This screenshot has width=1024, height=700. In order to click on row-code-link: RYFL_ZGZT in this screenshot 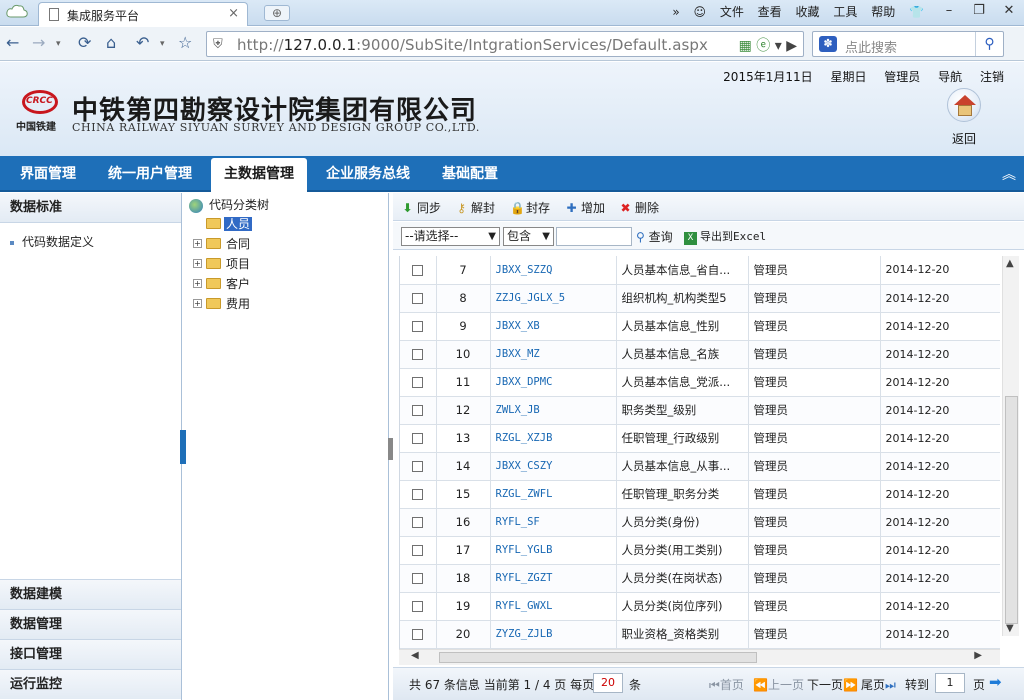, I will do `click(553, 578)`.